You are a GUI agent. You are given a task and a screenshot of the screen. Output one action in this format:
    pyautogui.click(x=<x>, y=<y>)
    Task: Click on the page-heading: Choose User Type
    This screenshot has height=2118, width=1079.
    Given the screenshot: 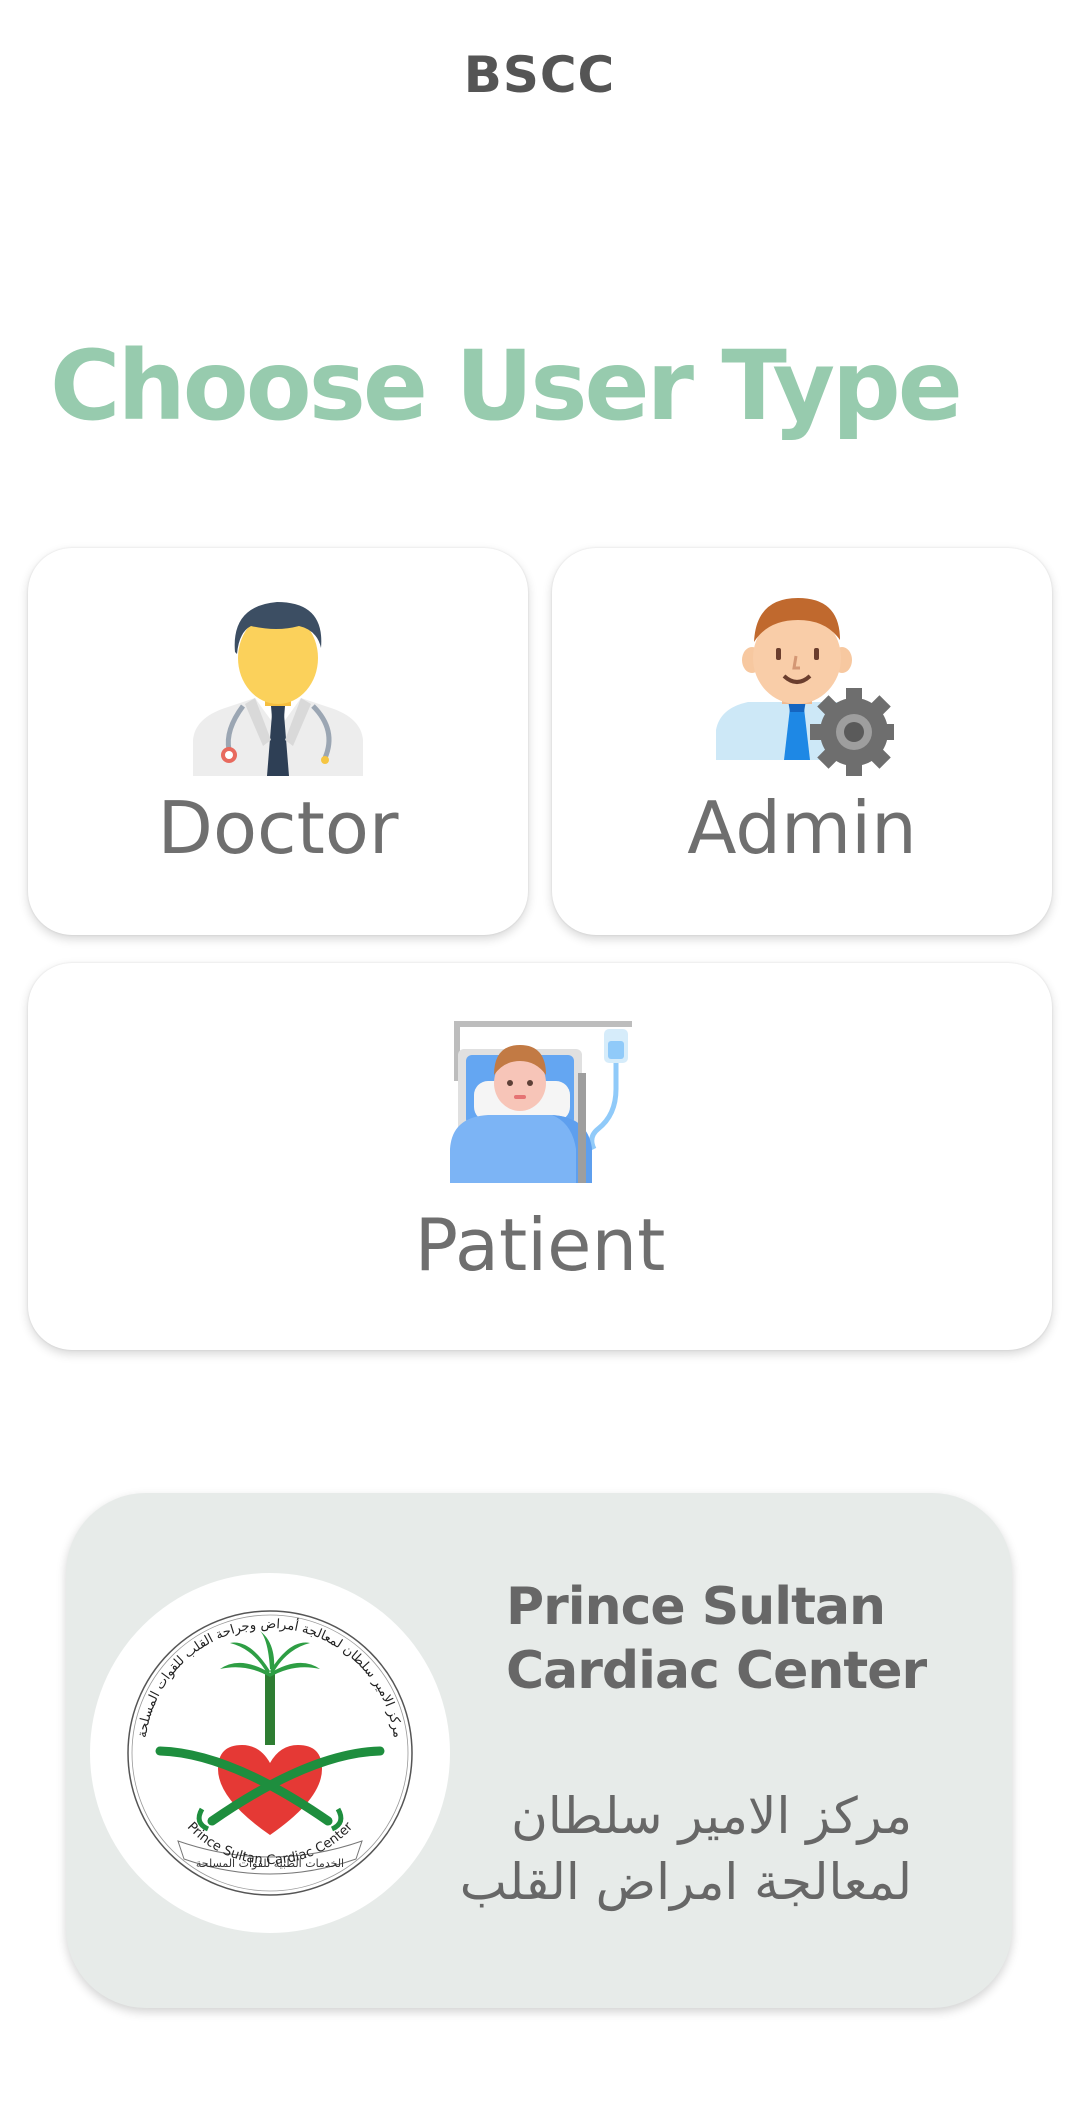 What is the action you would take?
    pyautogui.click(x=506, y=386)
    